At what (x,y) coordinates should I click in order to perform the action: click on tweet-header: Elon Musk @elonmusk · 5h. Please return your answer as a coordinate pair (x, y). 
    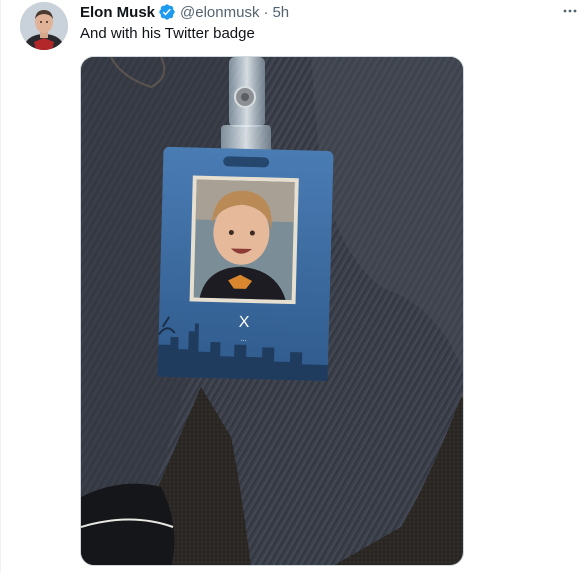
    Looking at the image, I should click on (184, 12).